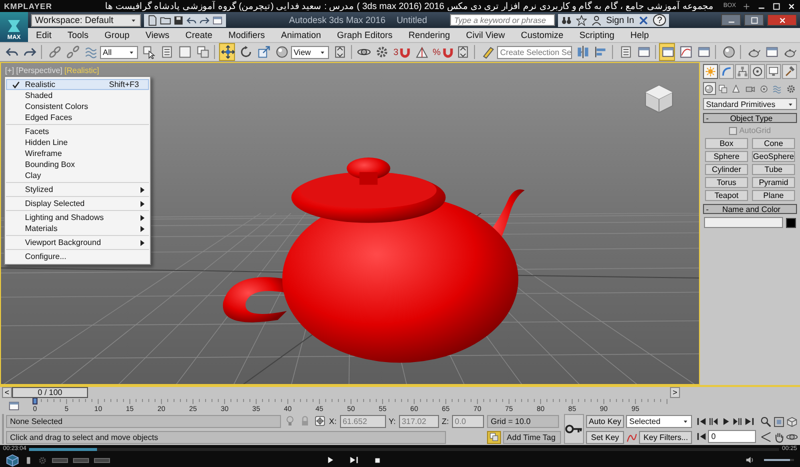  I want to click on hand-icon, so click(779, 436).